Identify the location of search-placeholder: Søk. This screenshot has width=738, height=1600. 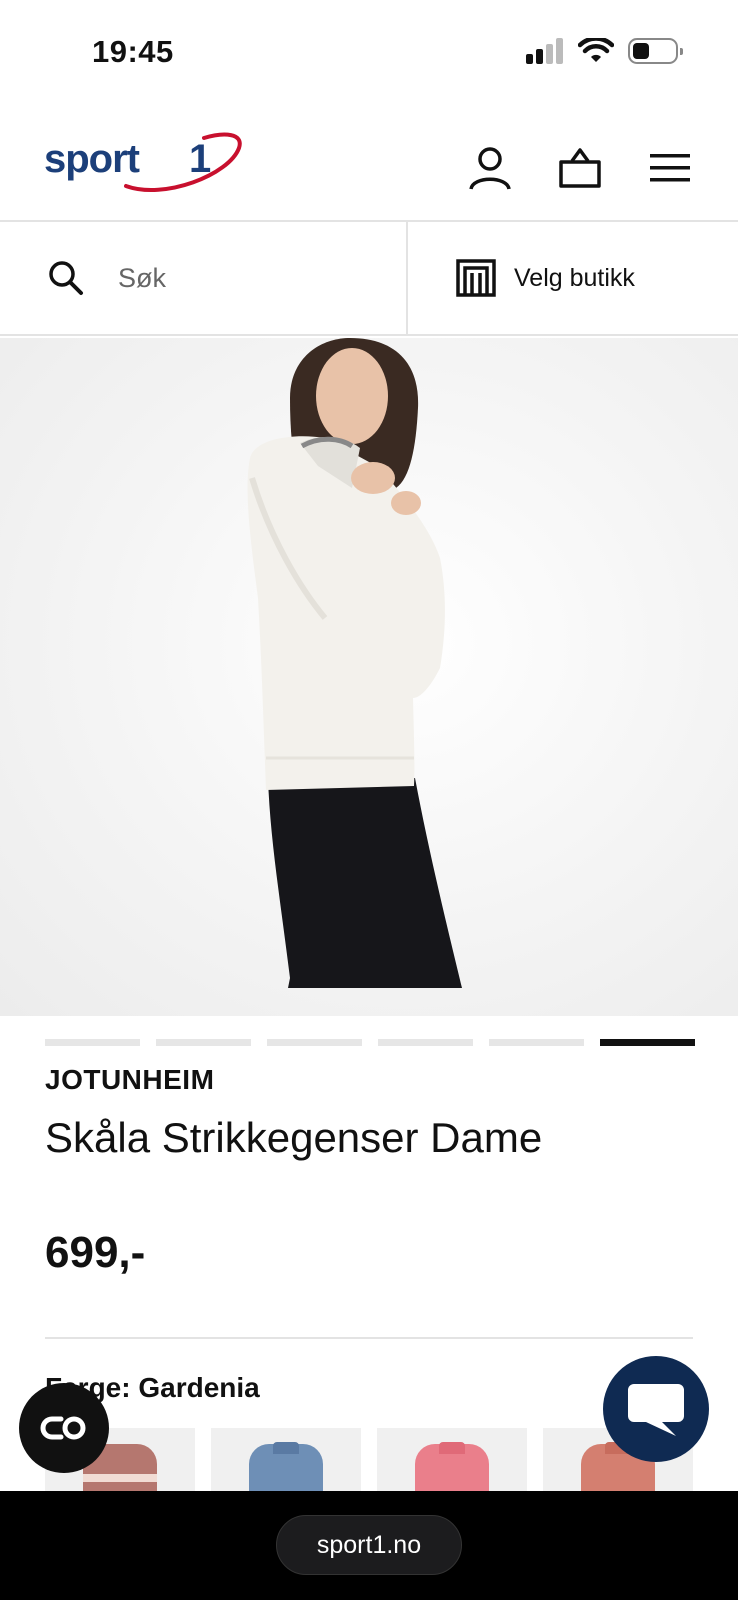
(142, 277).